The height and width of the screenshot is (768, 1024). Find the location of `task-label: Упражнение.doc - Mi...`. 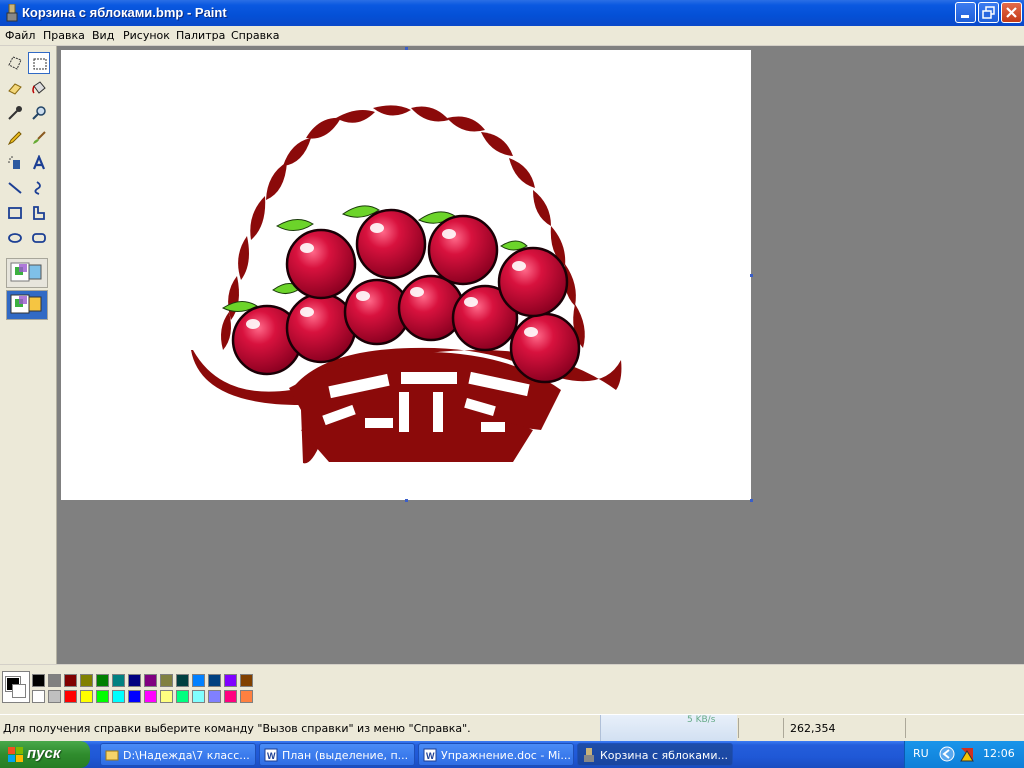

task-label: Упражнение.doc - Mi... is located at coordinates (506, 755).